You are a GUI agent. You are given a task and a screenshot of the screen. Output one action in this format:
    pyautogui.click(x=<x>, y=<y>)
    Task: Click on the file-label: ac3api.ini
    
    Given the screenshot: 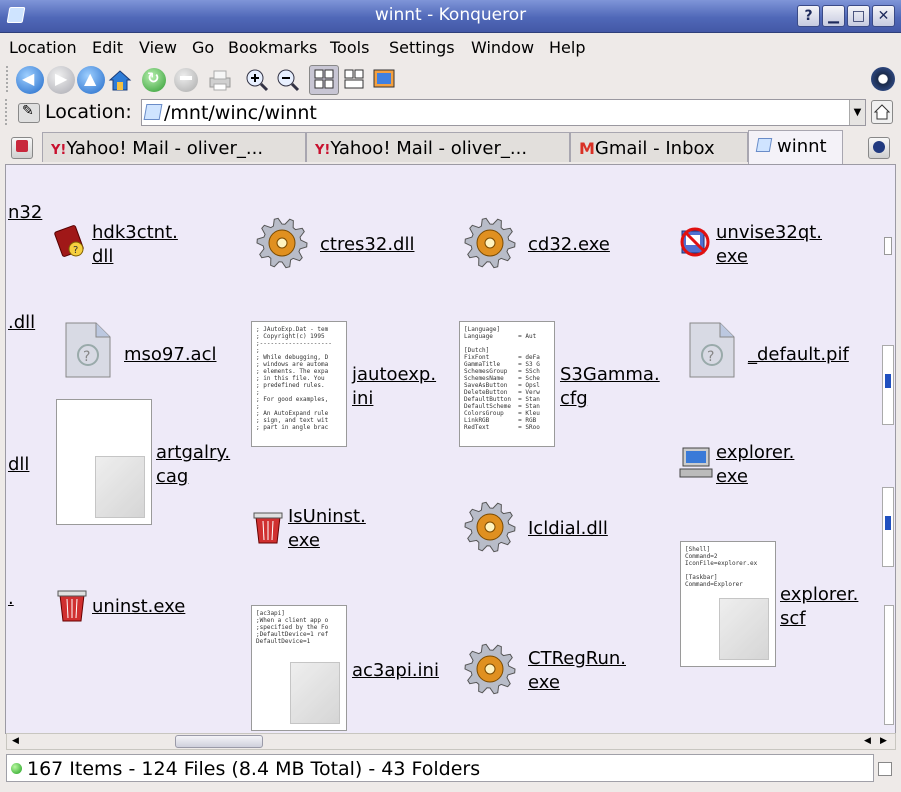 What is the action you would take?
    pyautogui.click(x=395, y=671)
    